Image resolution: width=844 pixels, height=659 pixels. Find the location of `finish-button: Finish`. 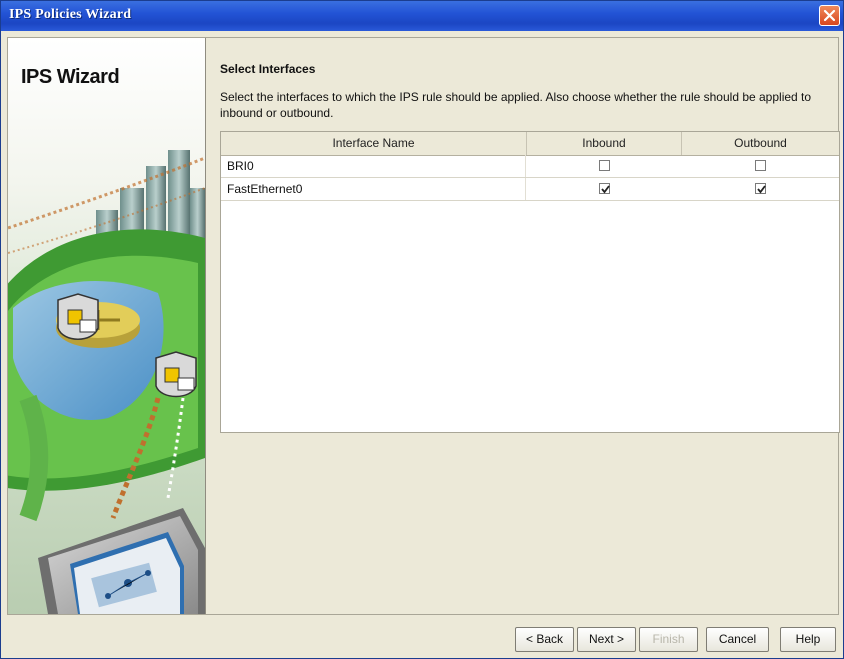

finish-button: Finish is located at coordinates (668, 639).